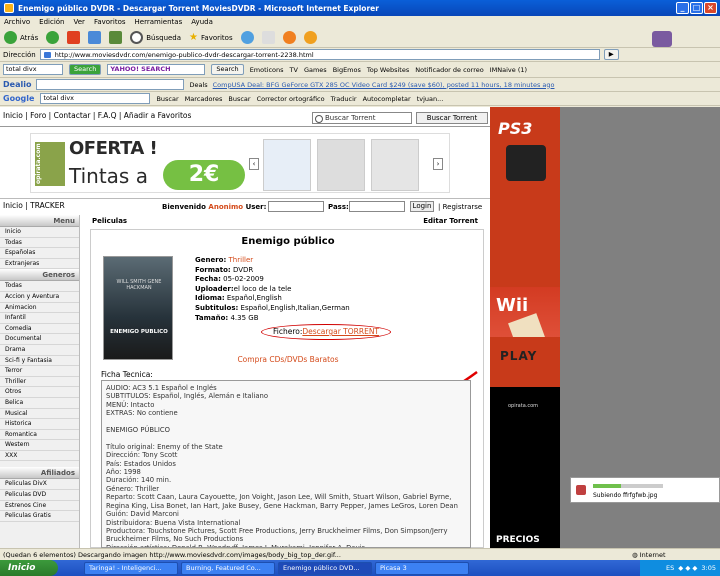  Describe the element at coordinates (682, 8) in the screenshot. I see `minimize-button: _` at that location.